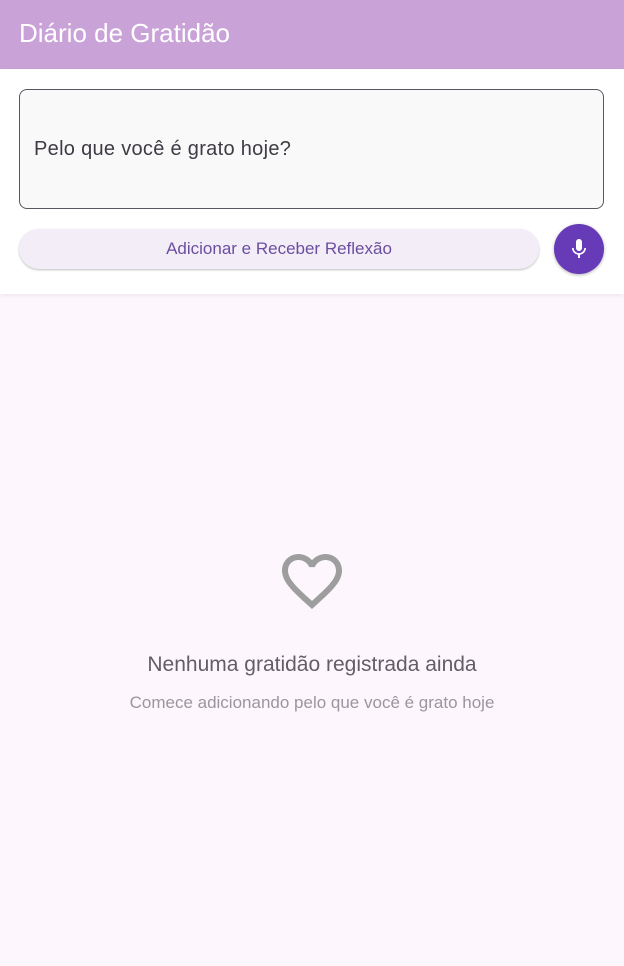 This screenshot has height=966, width=624. What do you see at coordinates (124, 33) in the screenshot?
I see `app-title: Diário de Gratidão` at bounding box center [124, 33].